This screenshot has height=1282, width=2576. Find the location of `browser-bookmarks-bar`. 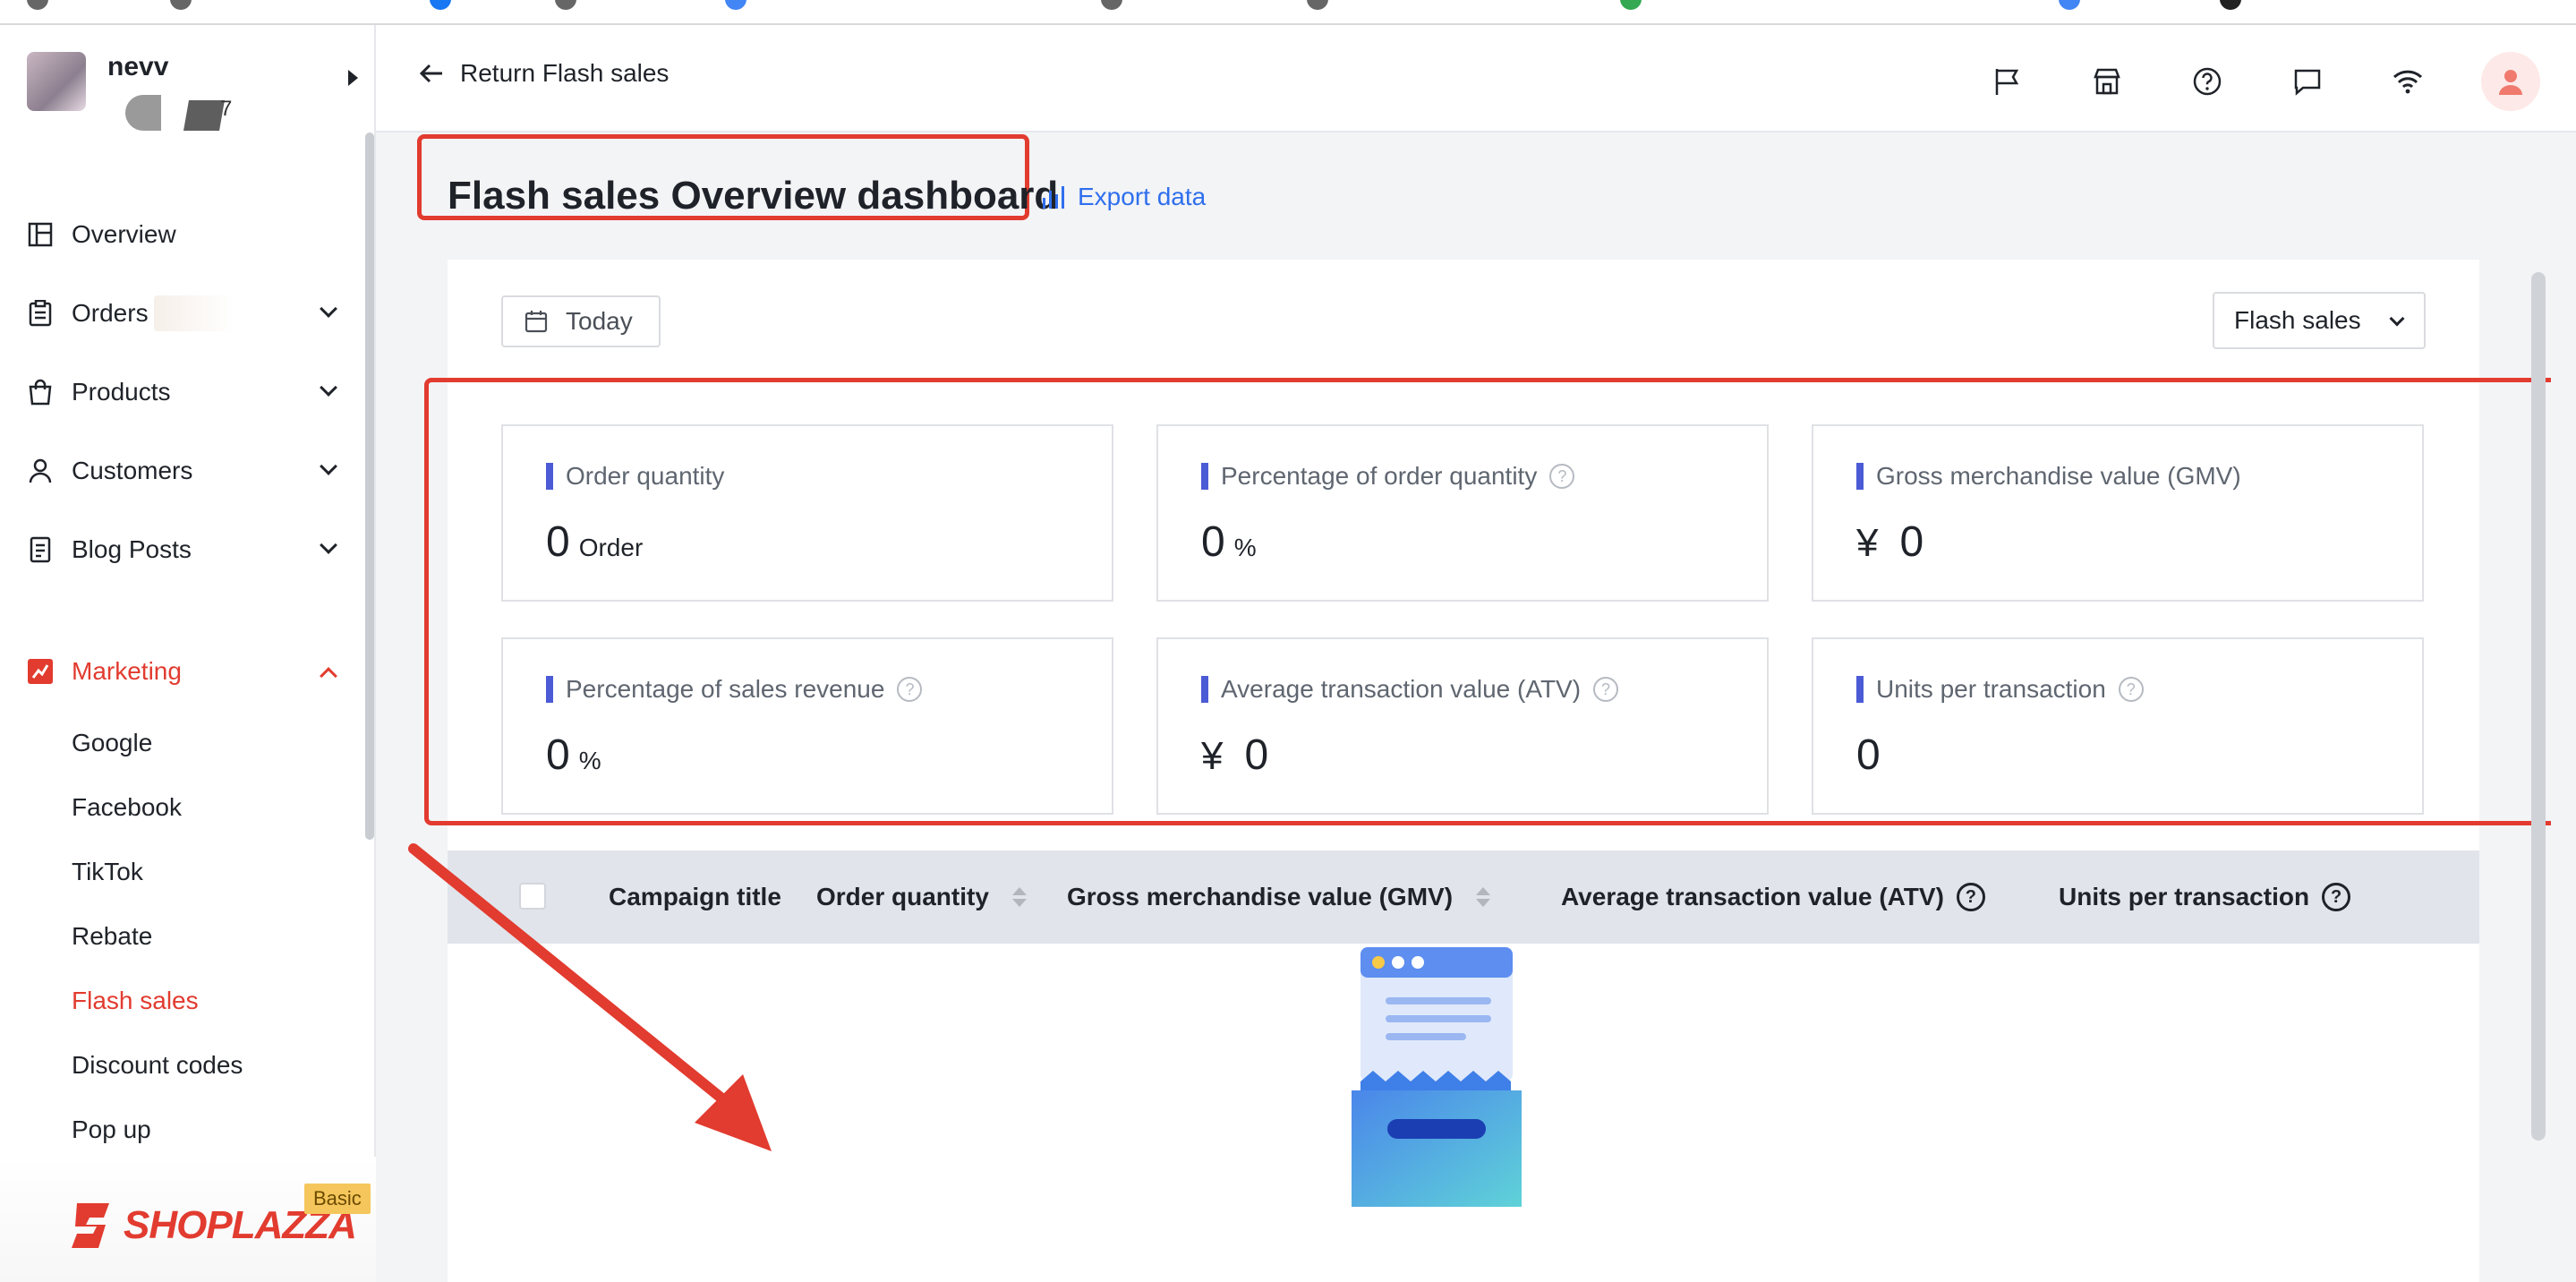

browser-bookmarks-bar is located at coordinates (1288, 12).